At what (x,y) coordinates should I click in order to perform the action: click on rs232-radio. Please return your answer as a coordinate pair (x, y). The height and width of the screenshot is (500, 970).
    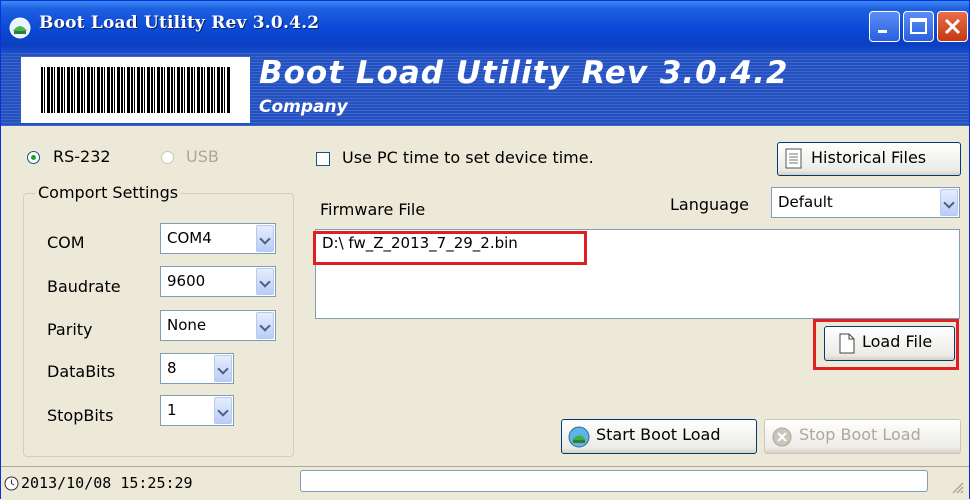
    Looking at the image, I should click on (33, 157).